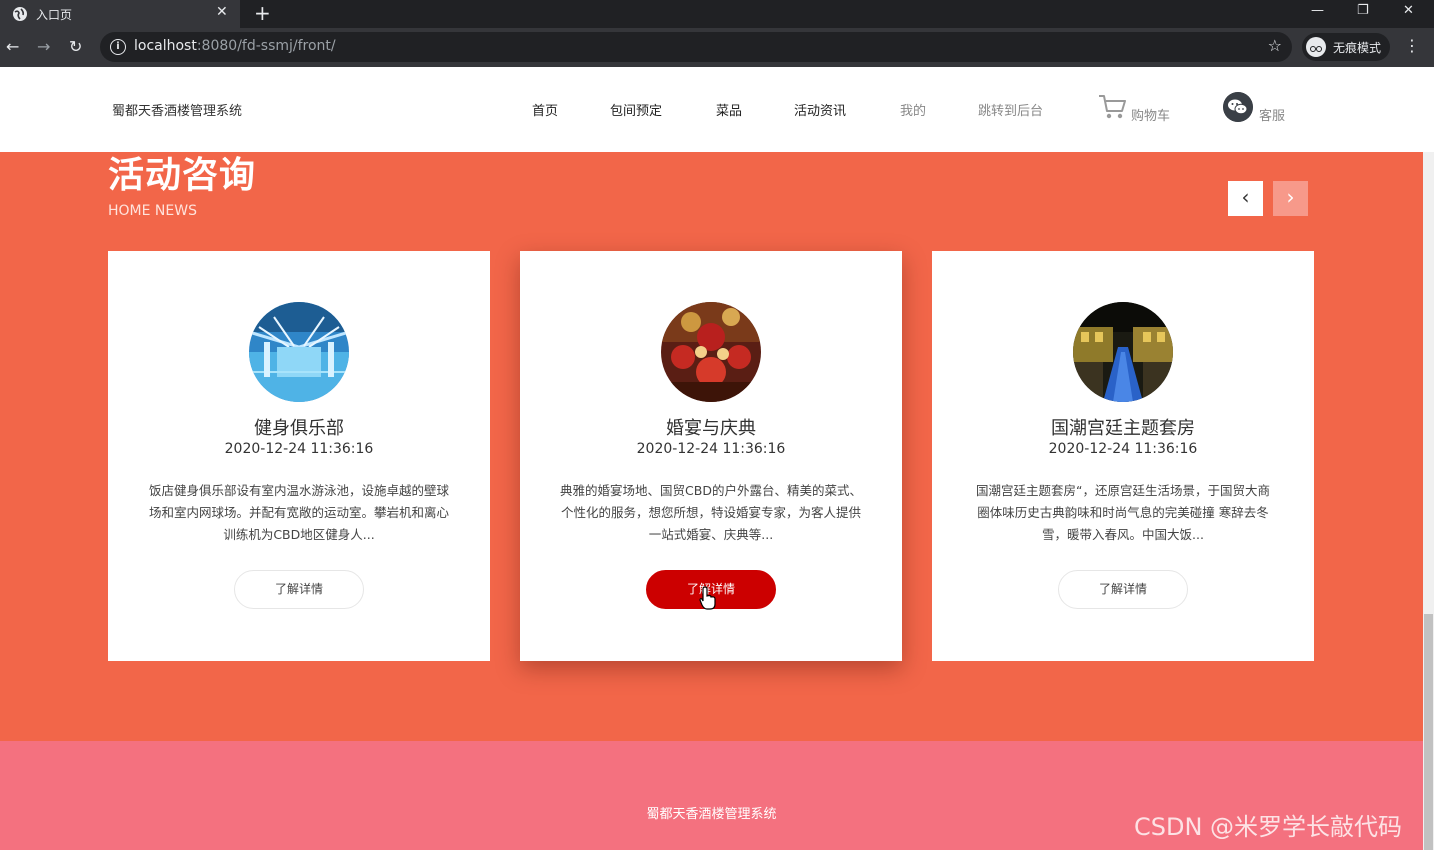 Image resolution: width=1434 pixels, height=850 pixels. I want to click on section-title: 活动咨询, so click(182, 175).